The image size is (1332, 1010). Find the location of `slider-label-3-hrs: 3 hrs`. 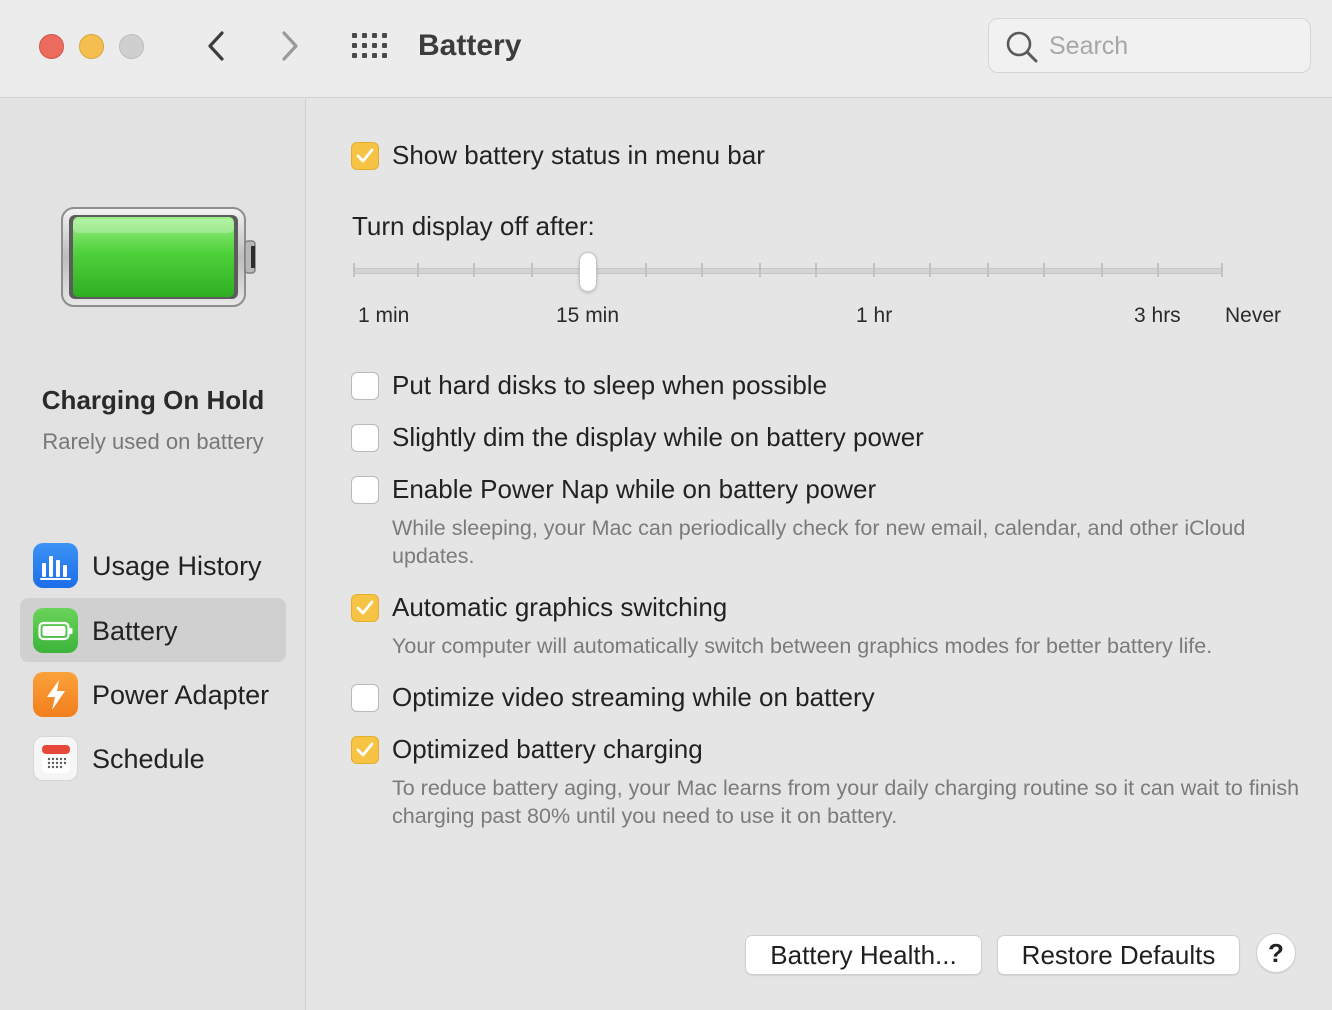

slider-label-3-hrs: 3 hrs is located at coordinates (1157, 315).